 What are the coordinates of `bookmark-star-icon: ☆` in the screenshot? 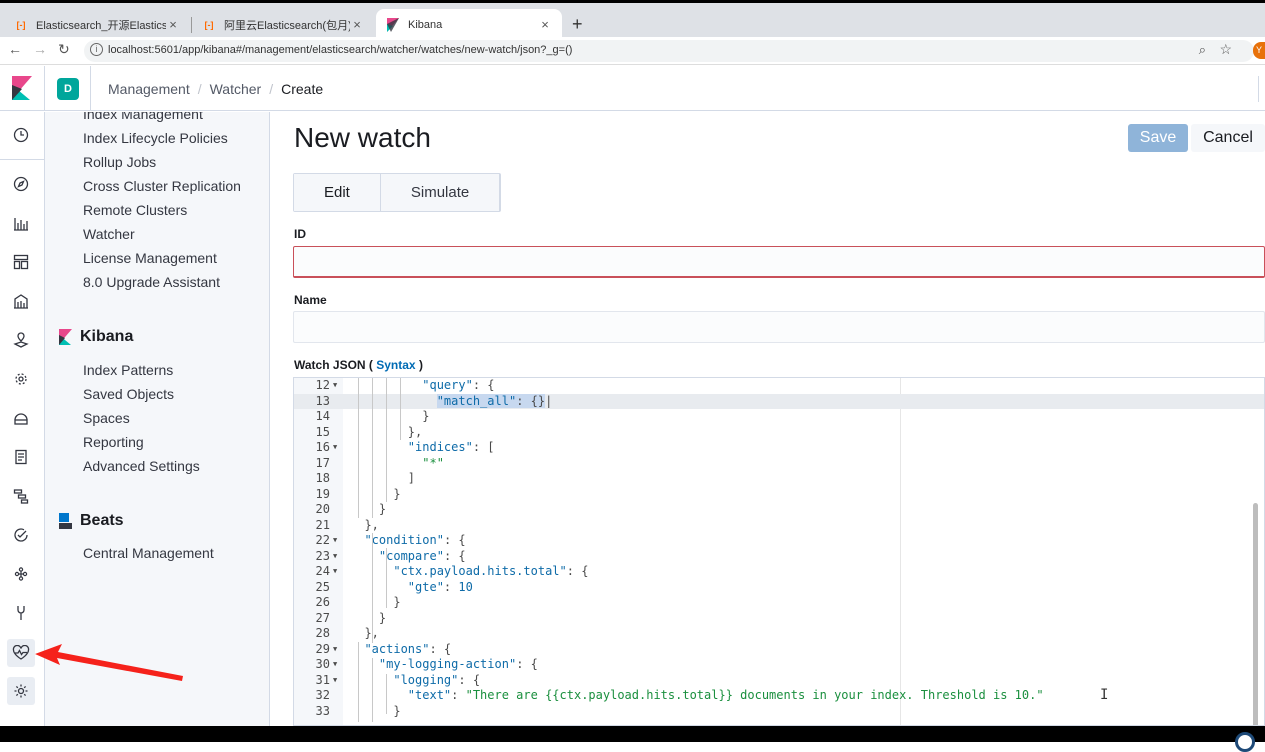 It's located at (1225, 49).